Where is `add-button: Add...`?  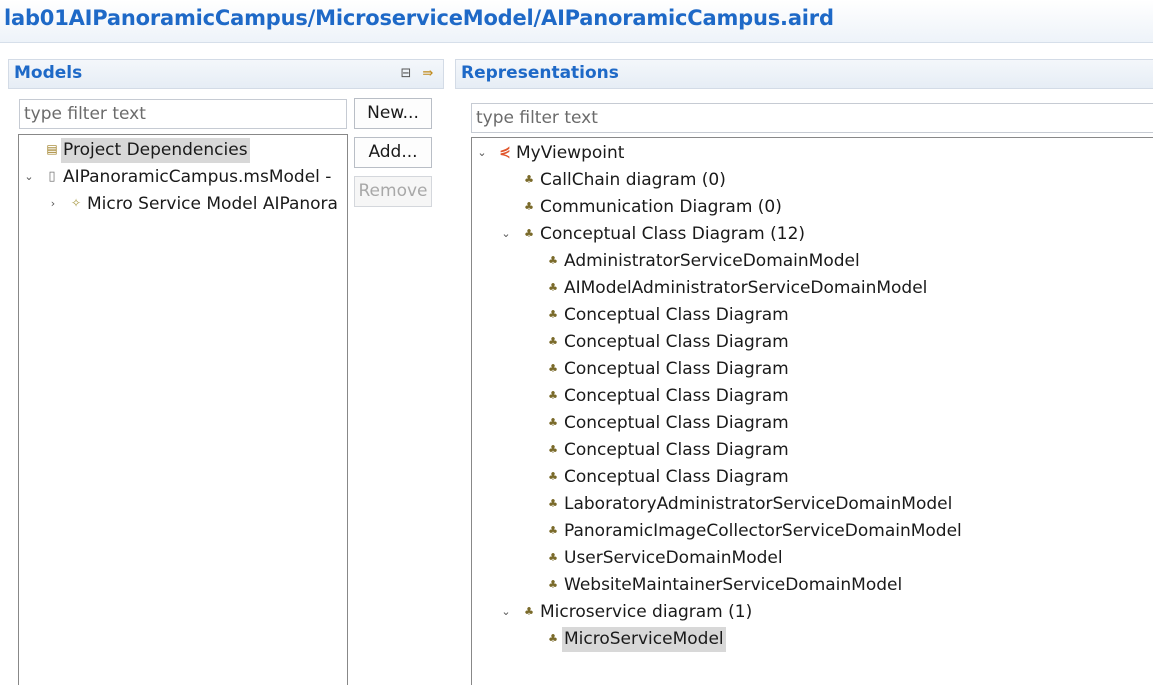
add-button: Add... is located at coordinates (393, 152).